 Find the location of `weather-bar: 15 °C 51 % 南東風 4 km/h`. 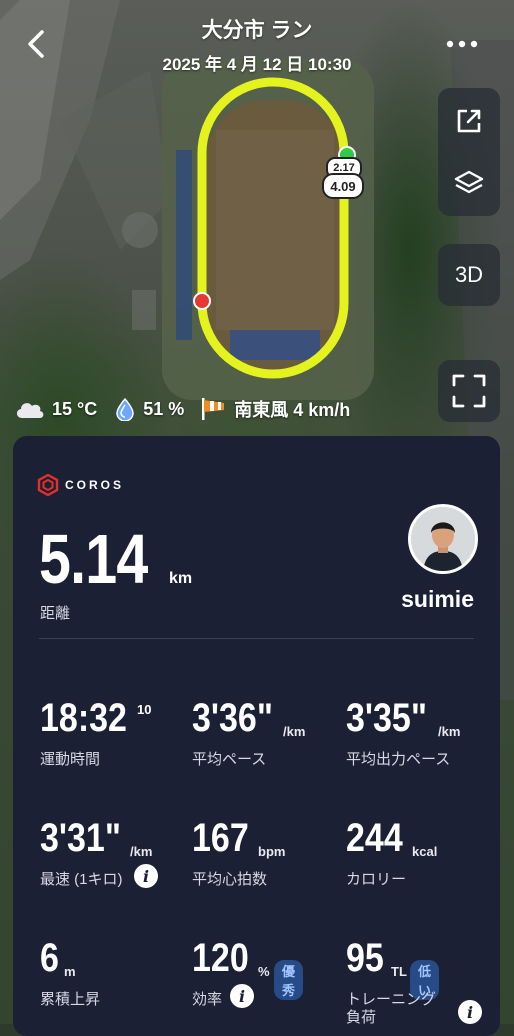

weather-bar: 15 °C 51 % 南東風 4 km/h is located at coordinates (190, 409).